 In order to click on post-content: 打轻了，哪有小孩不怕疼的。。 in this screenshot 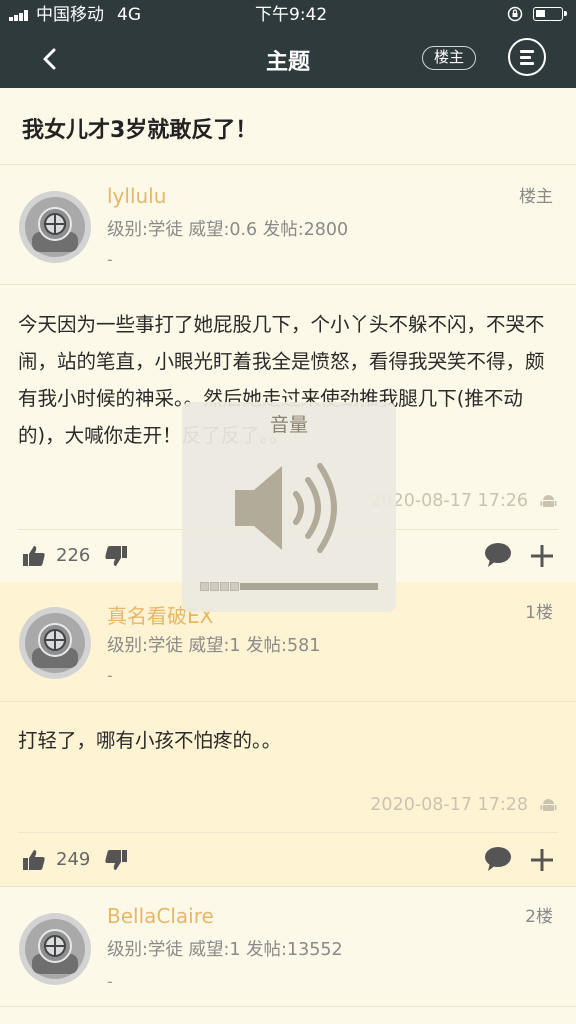, I will do `click(150, 740)`.